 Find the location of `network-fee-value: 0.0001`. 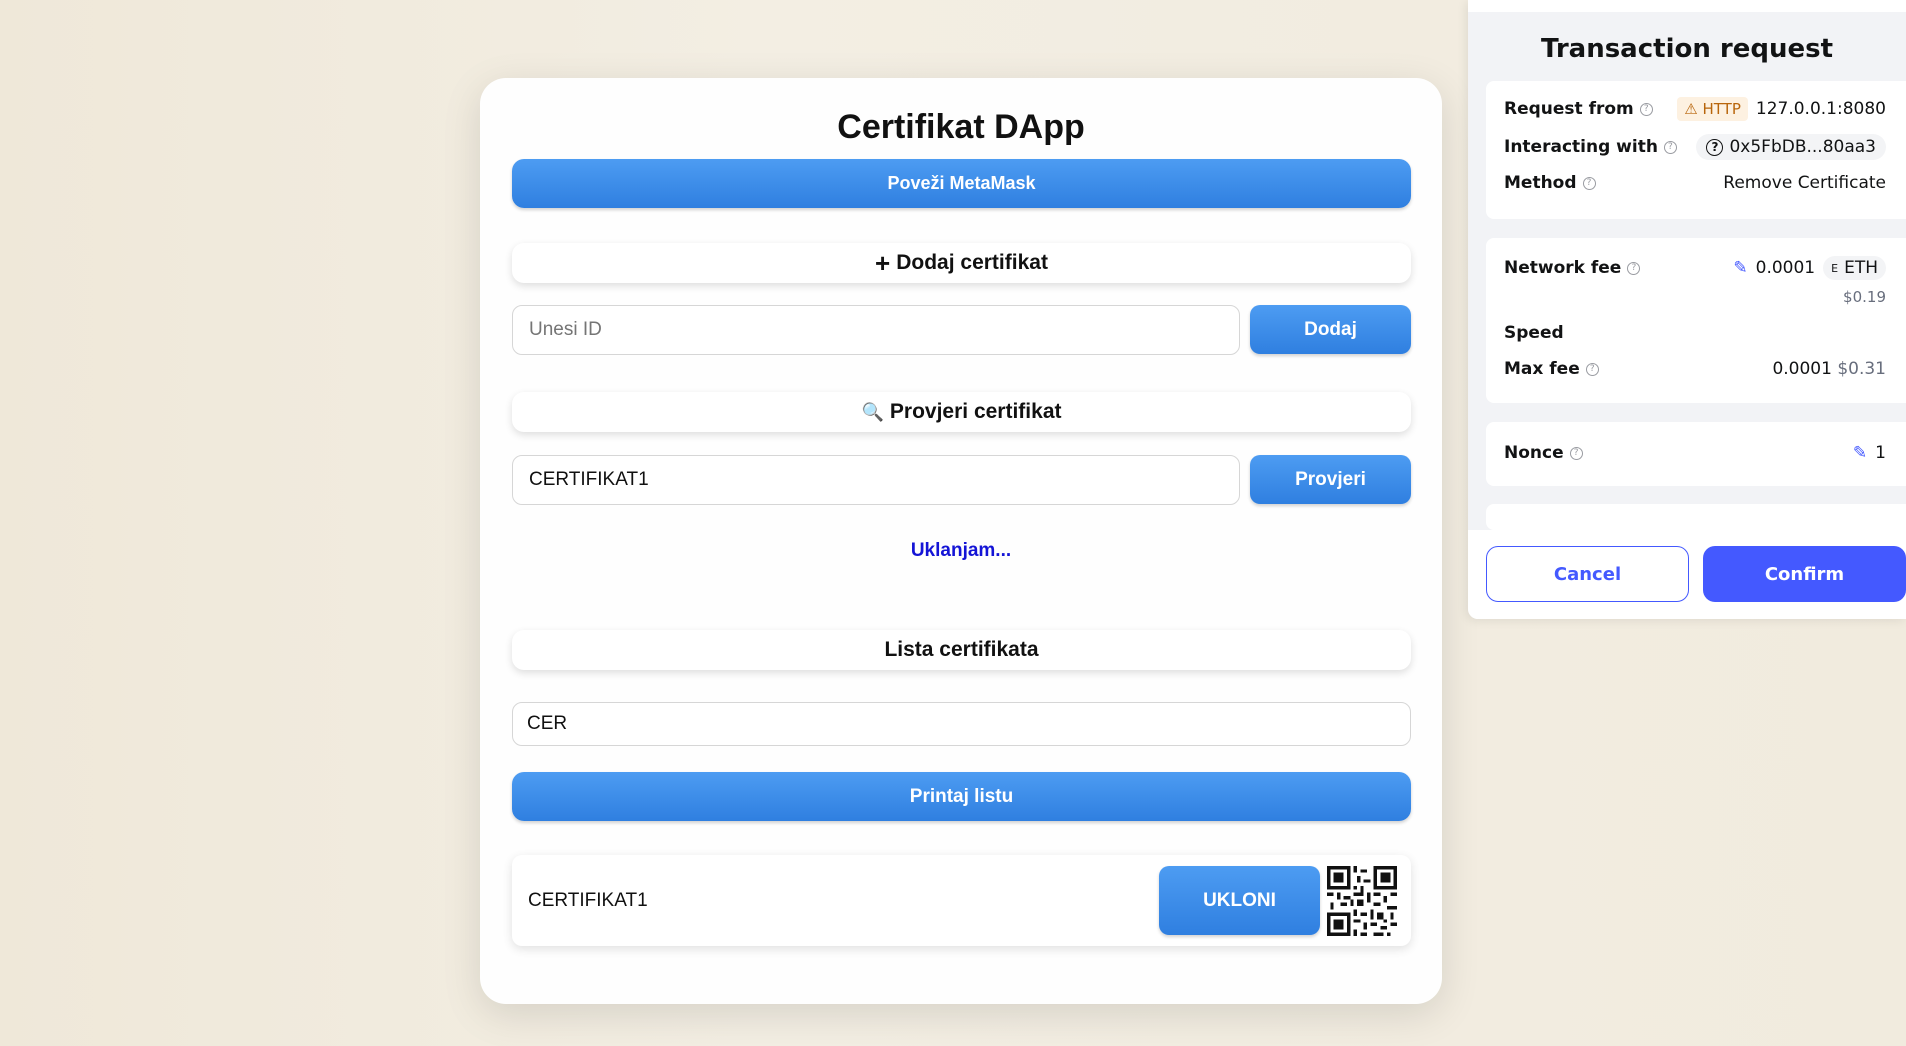

network-fee-value: 0.0001 is located at coordinates (1785, 268).